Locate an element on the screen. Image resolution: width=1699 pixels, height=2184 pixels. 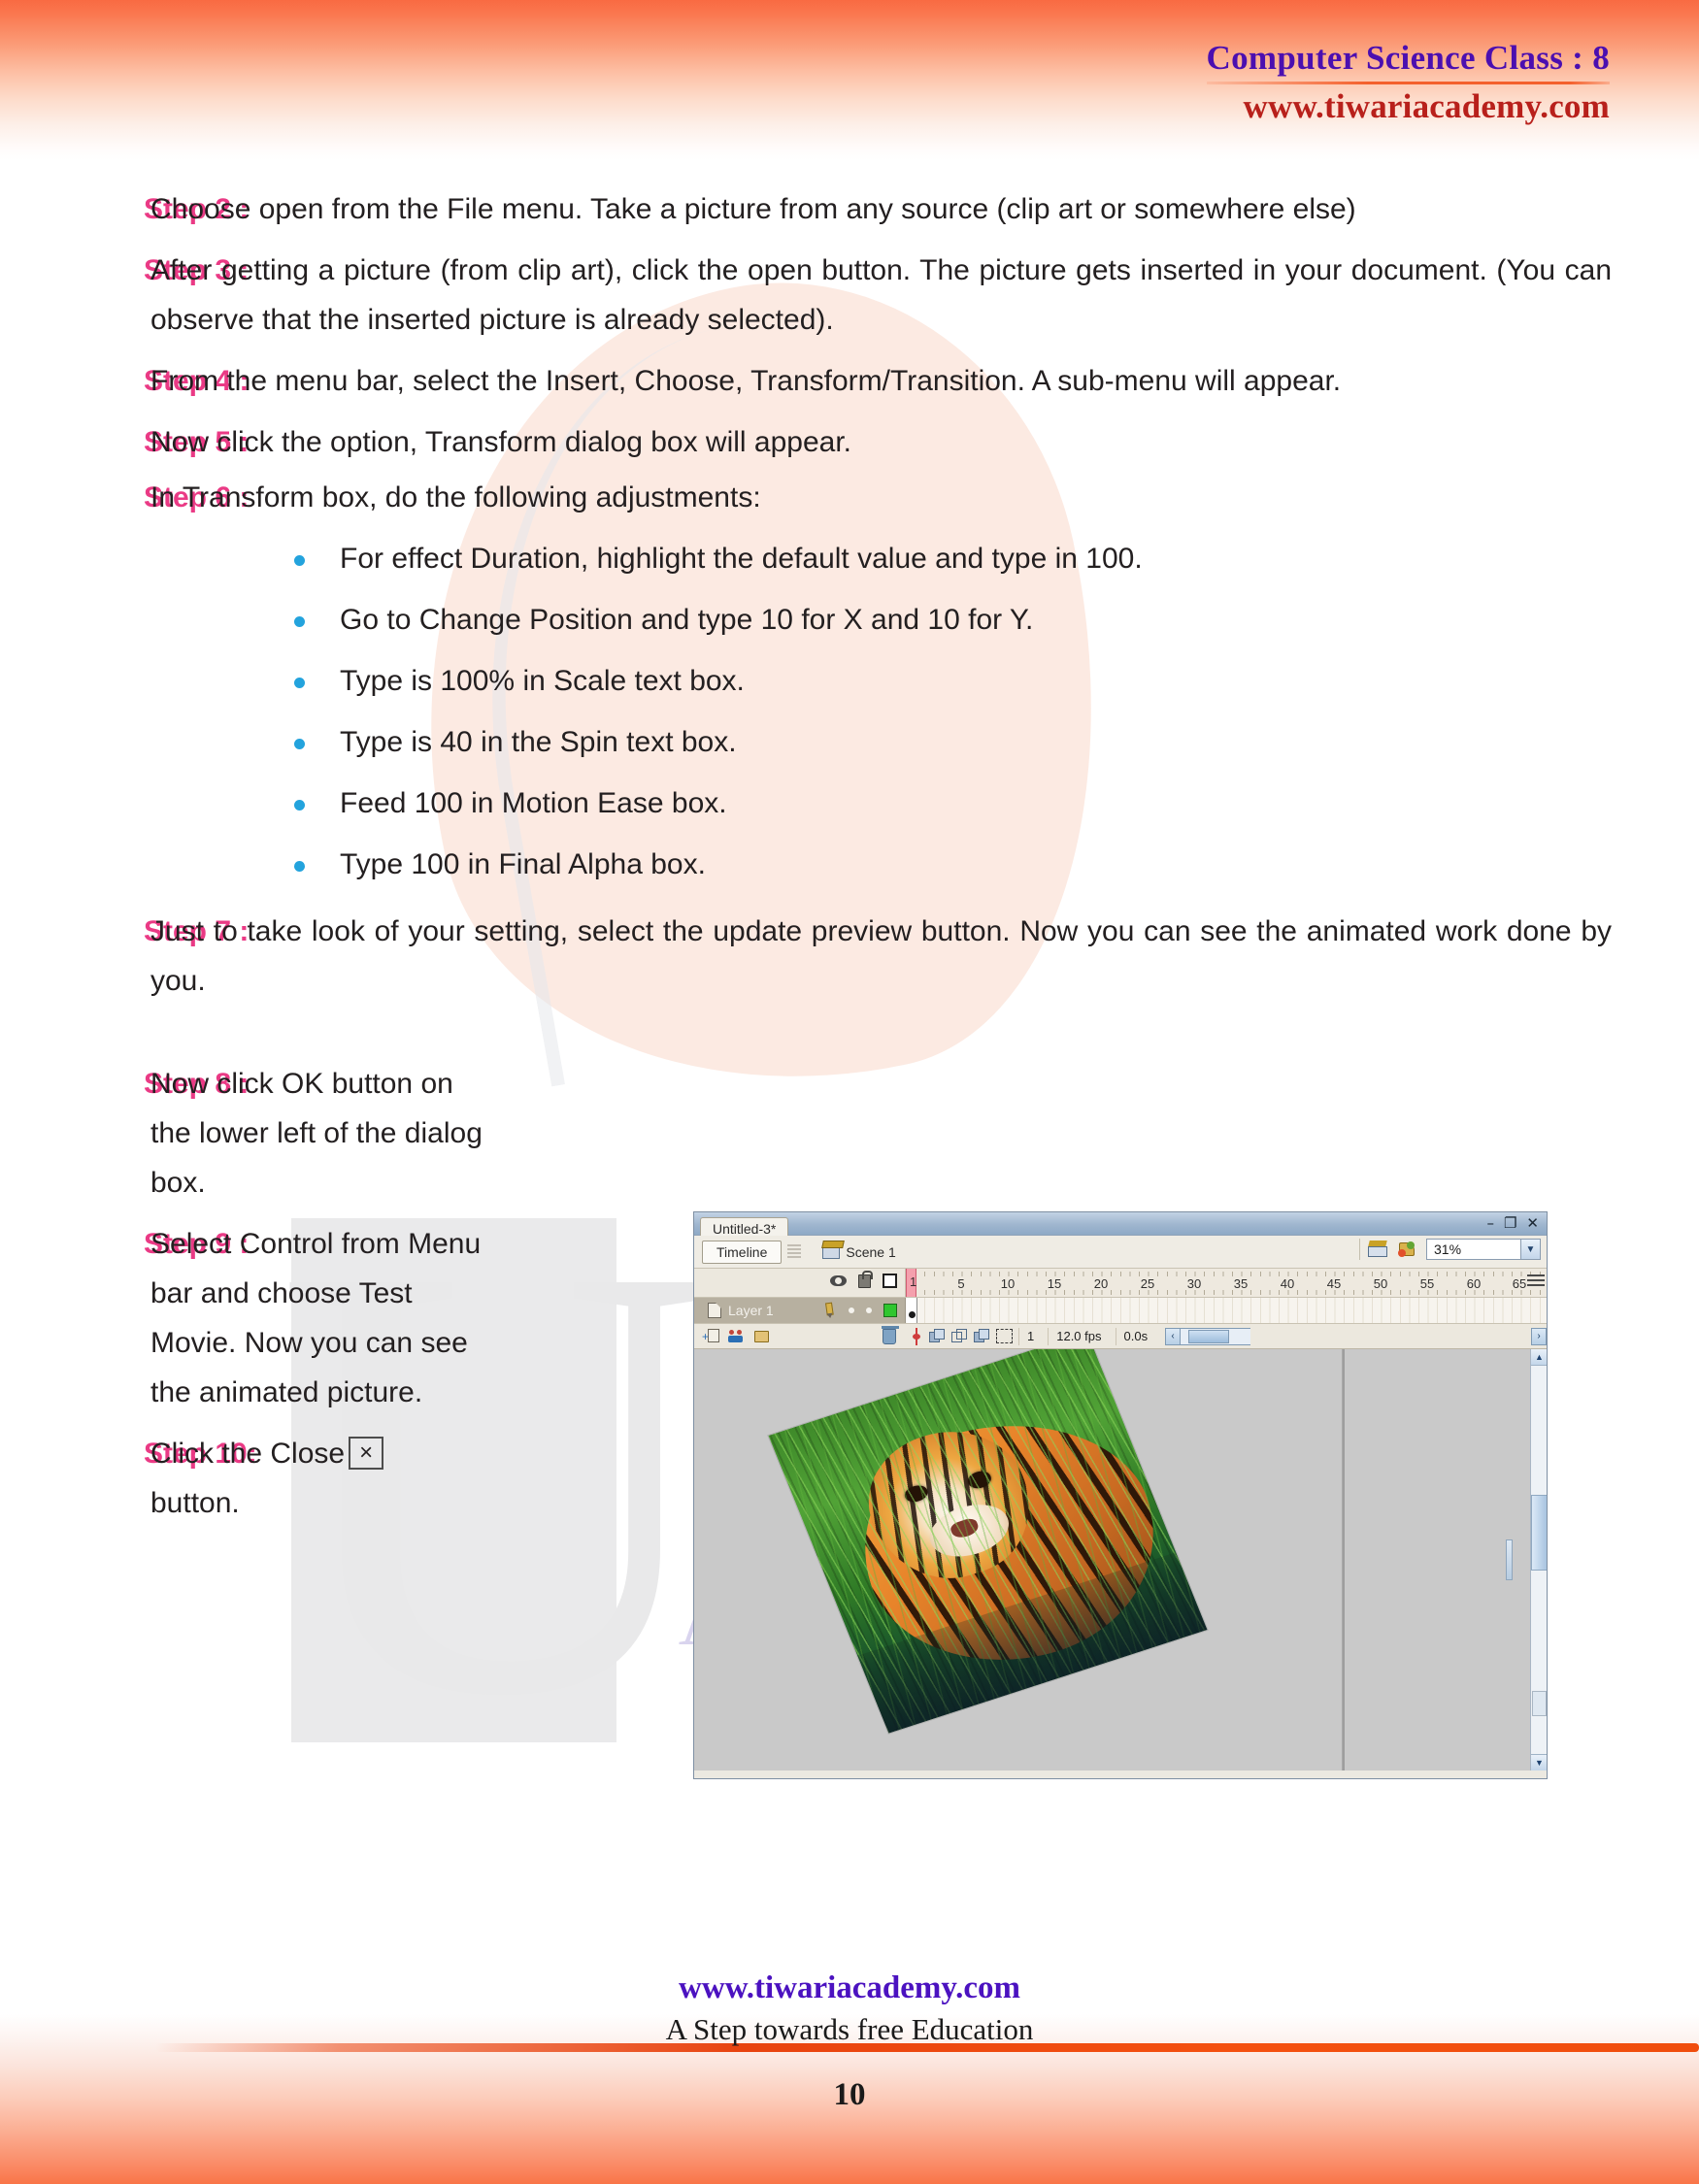
vertical-scroll-grip is located at coordinates (1539, 1703).